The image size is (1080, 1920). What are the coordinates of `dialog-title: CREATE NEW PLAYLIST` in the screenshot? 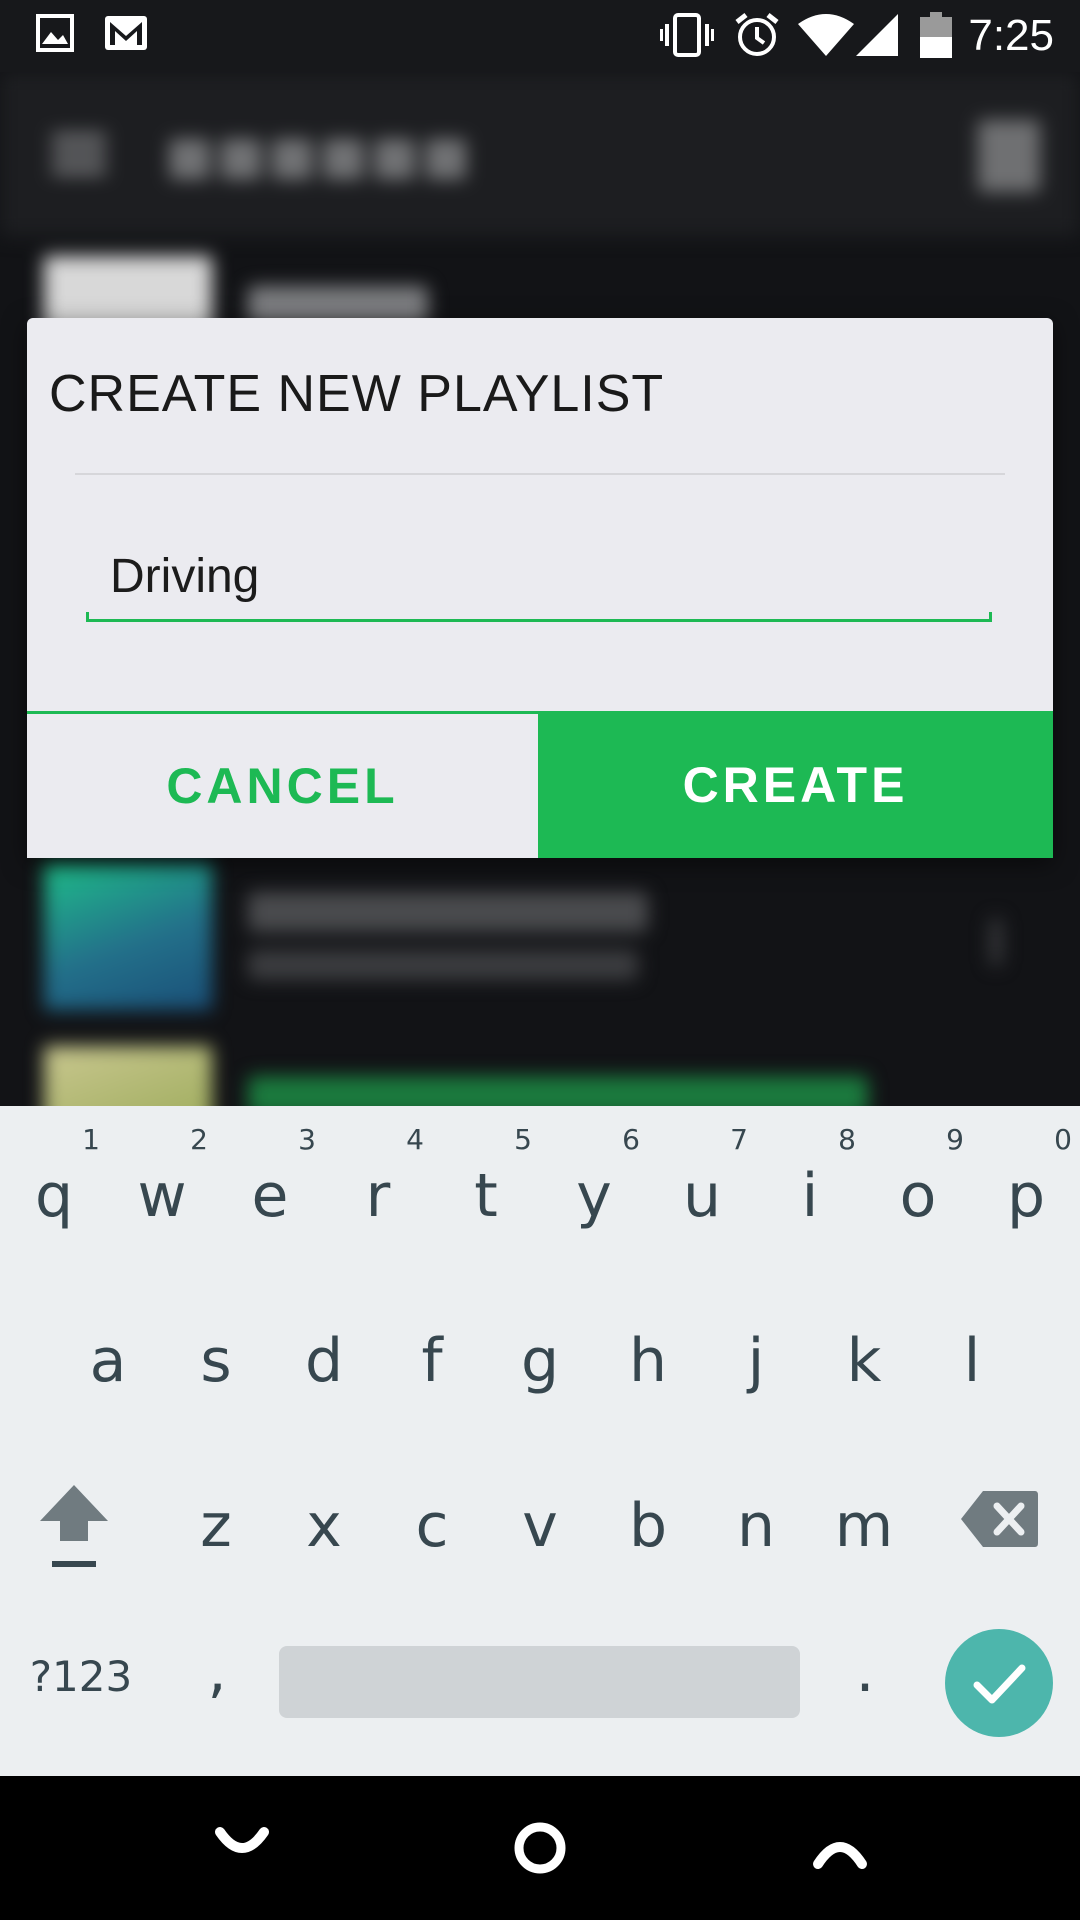 It's located at (357, 394).